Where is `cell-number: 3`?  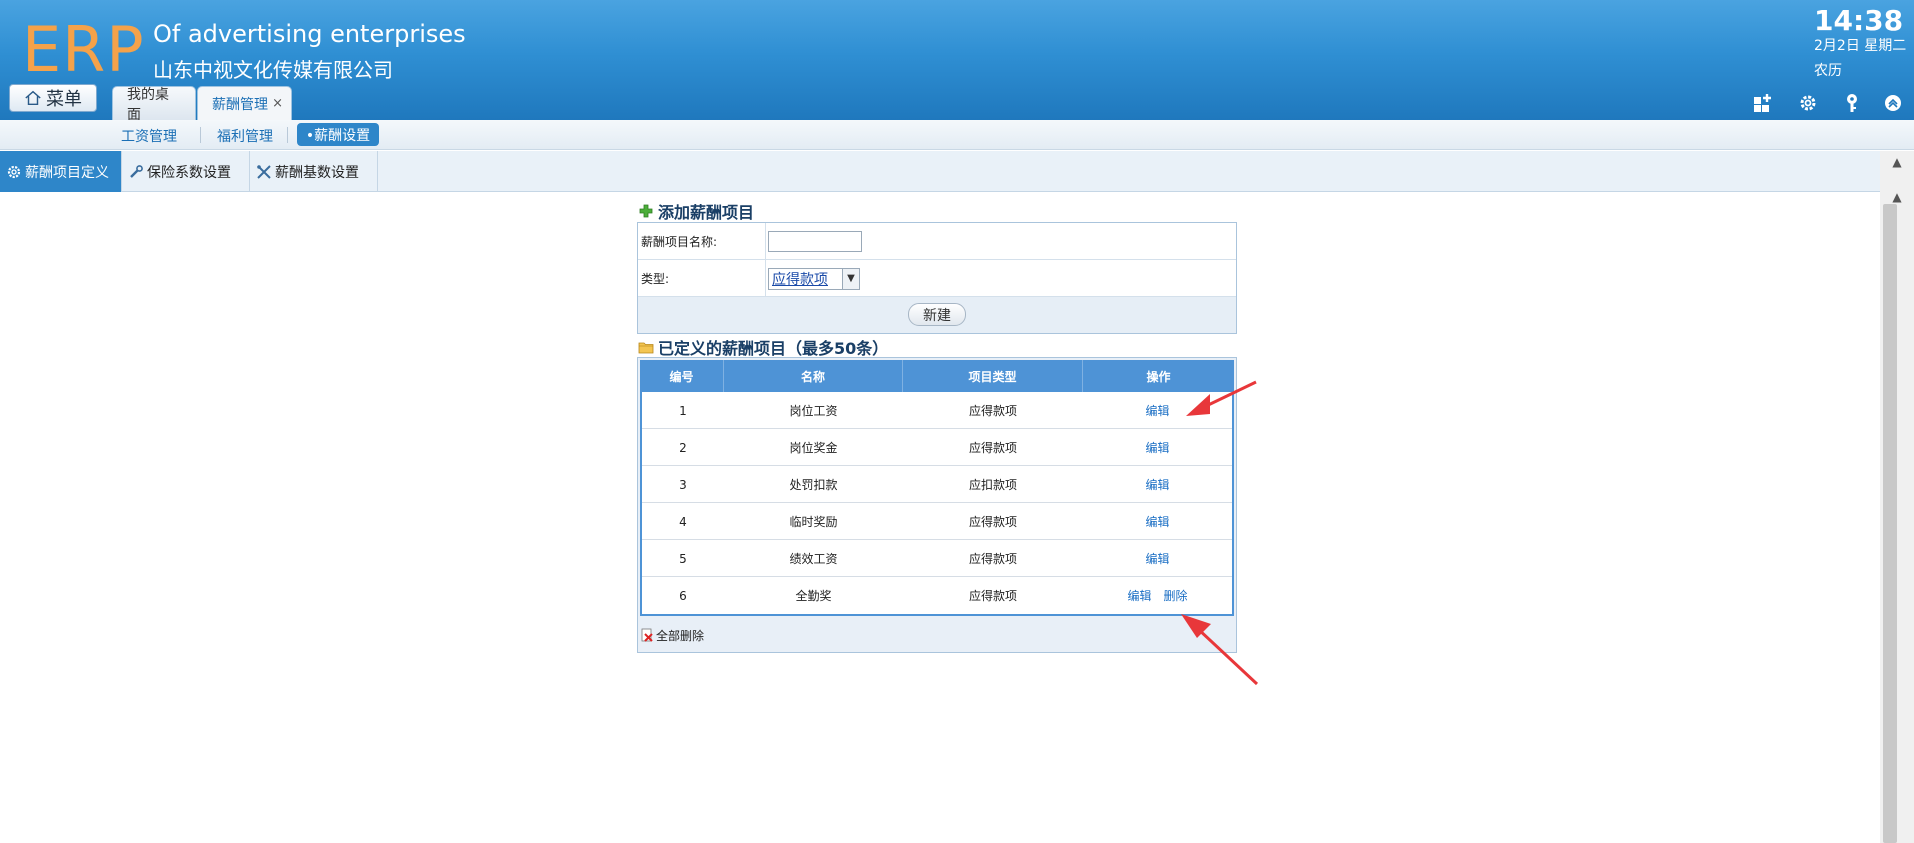 cell-number: 3 is located at coordinates (683, 484).